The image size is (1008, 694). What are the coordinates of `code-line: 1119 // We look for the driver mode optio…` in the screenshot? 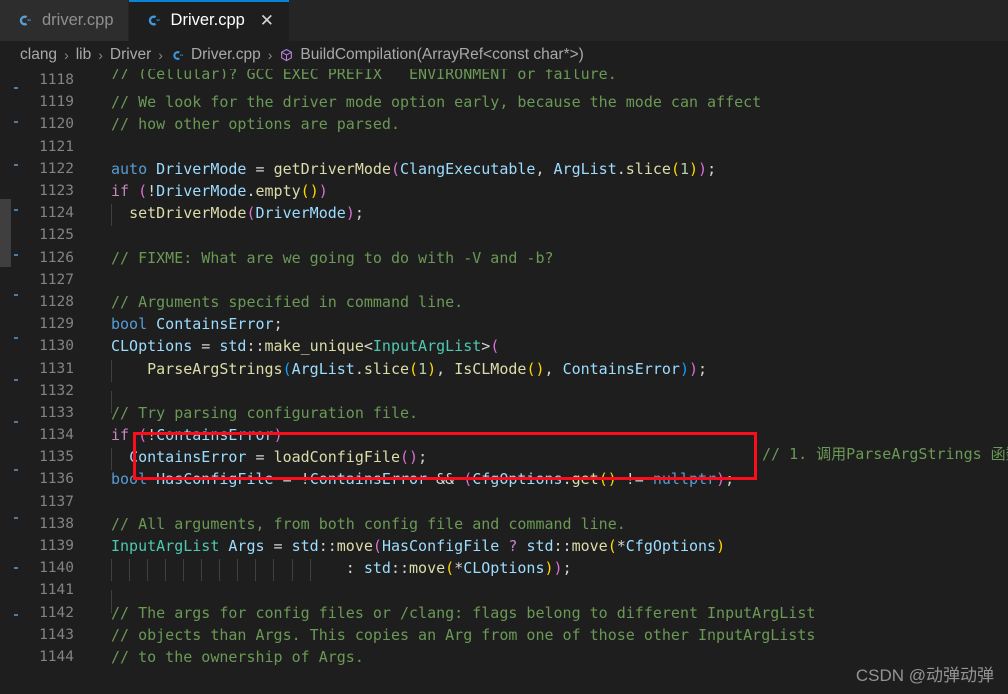 It's located at (504, 102).